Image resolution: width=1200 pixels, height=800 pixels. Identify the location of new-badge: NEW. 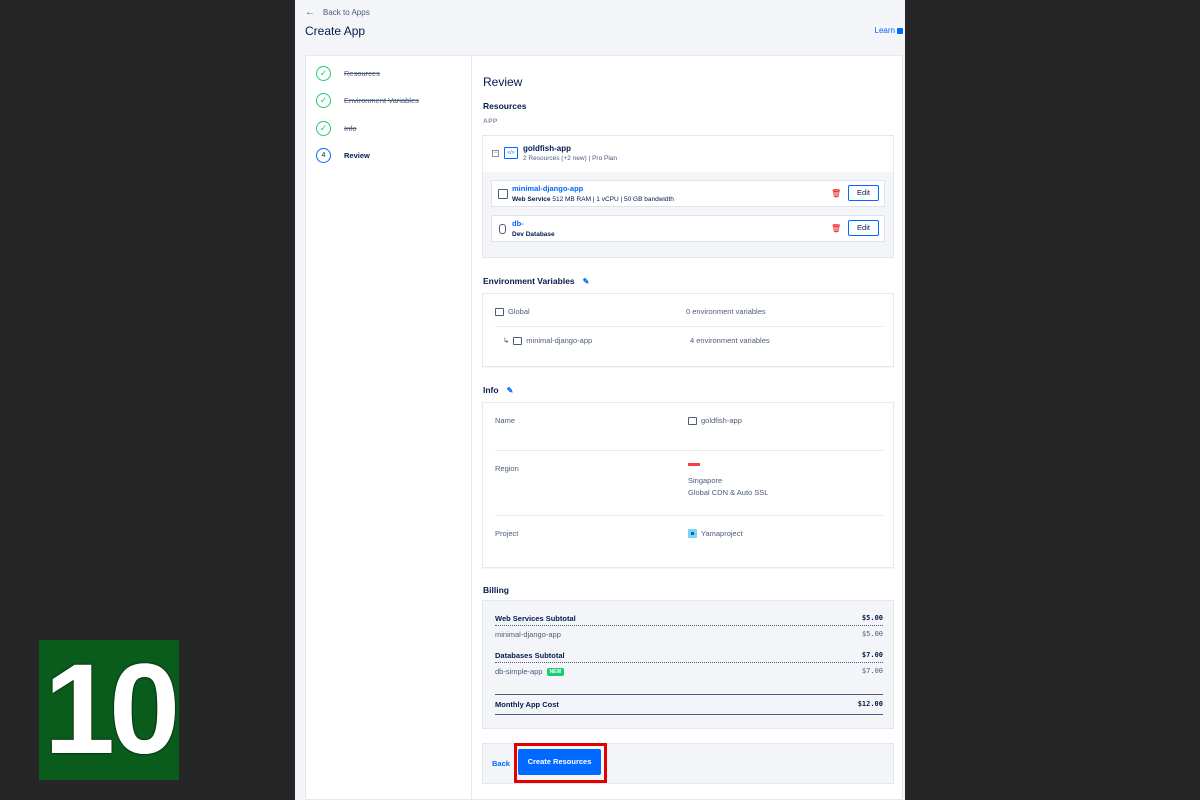
(555, 672).